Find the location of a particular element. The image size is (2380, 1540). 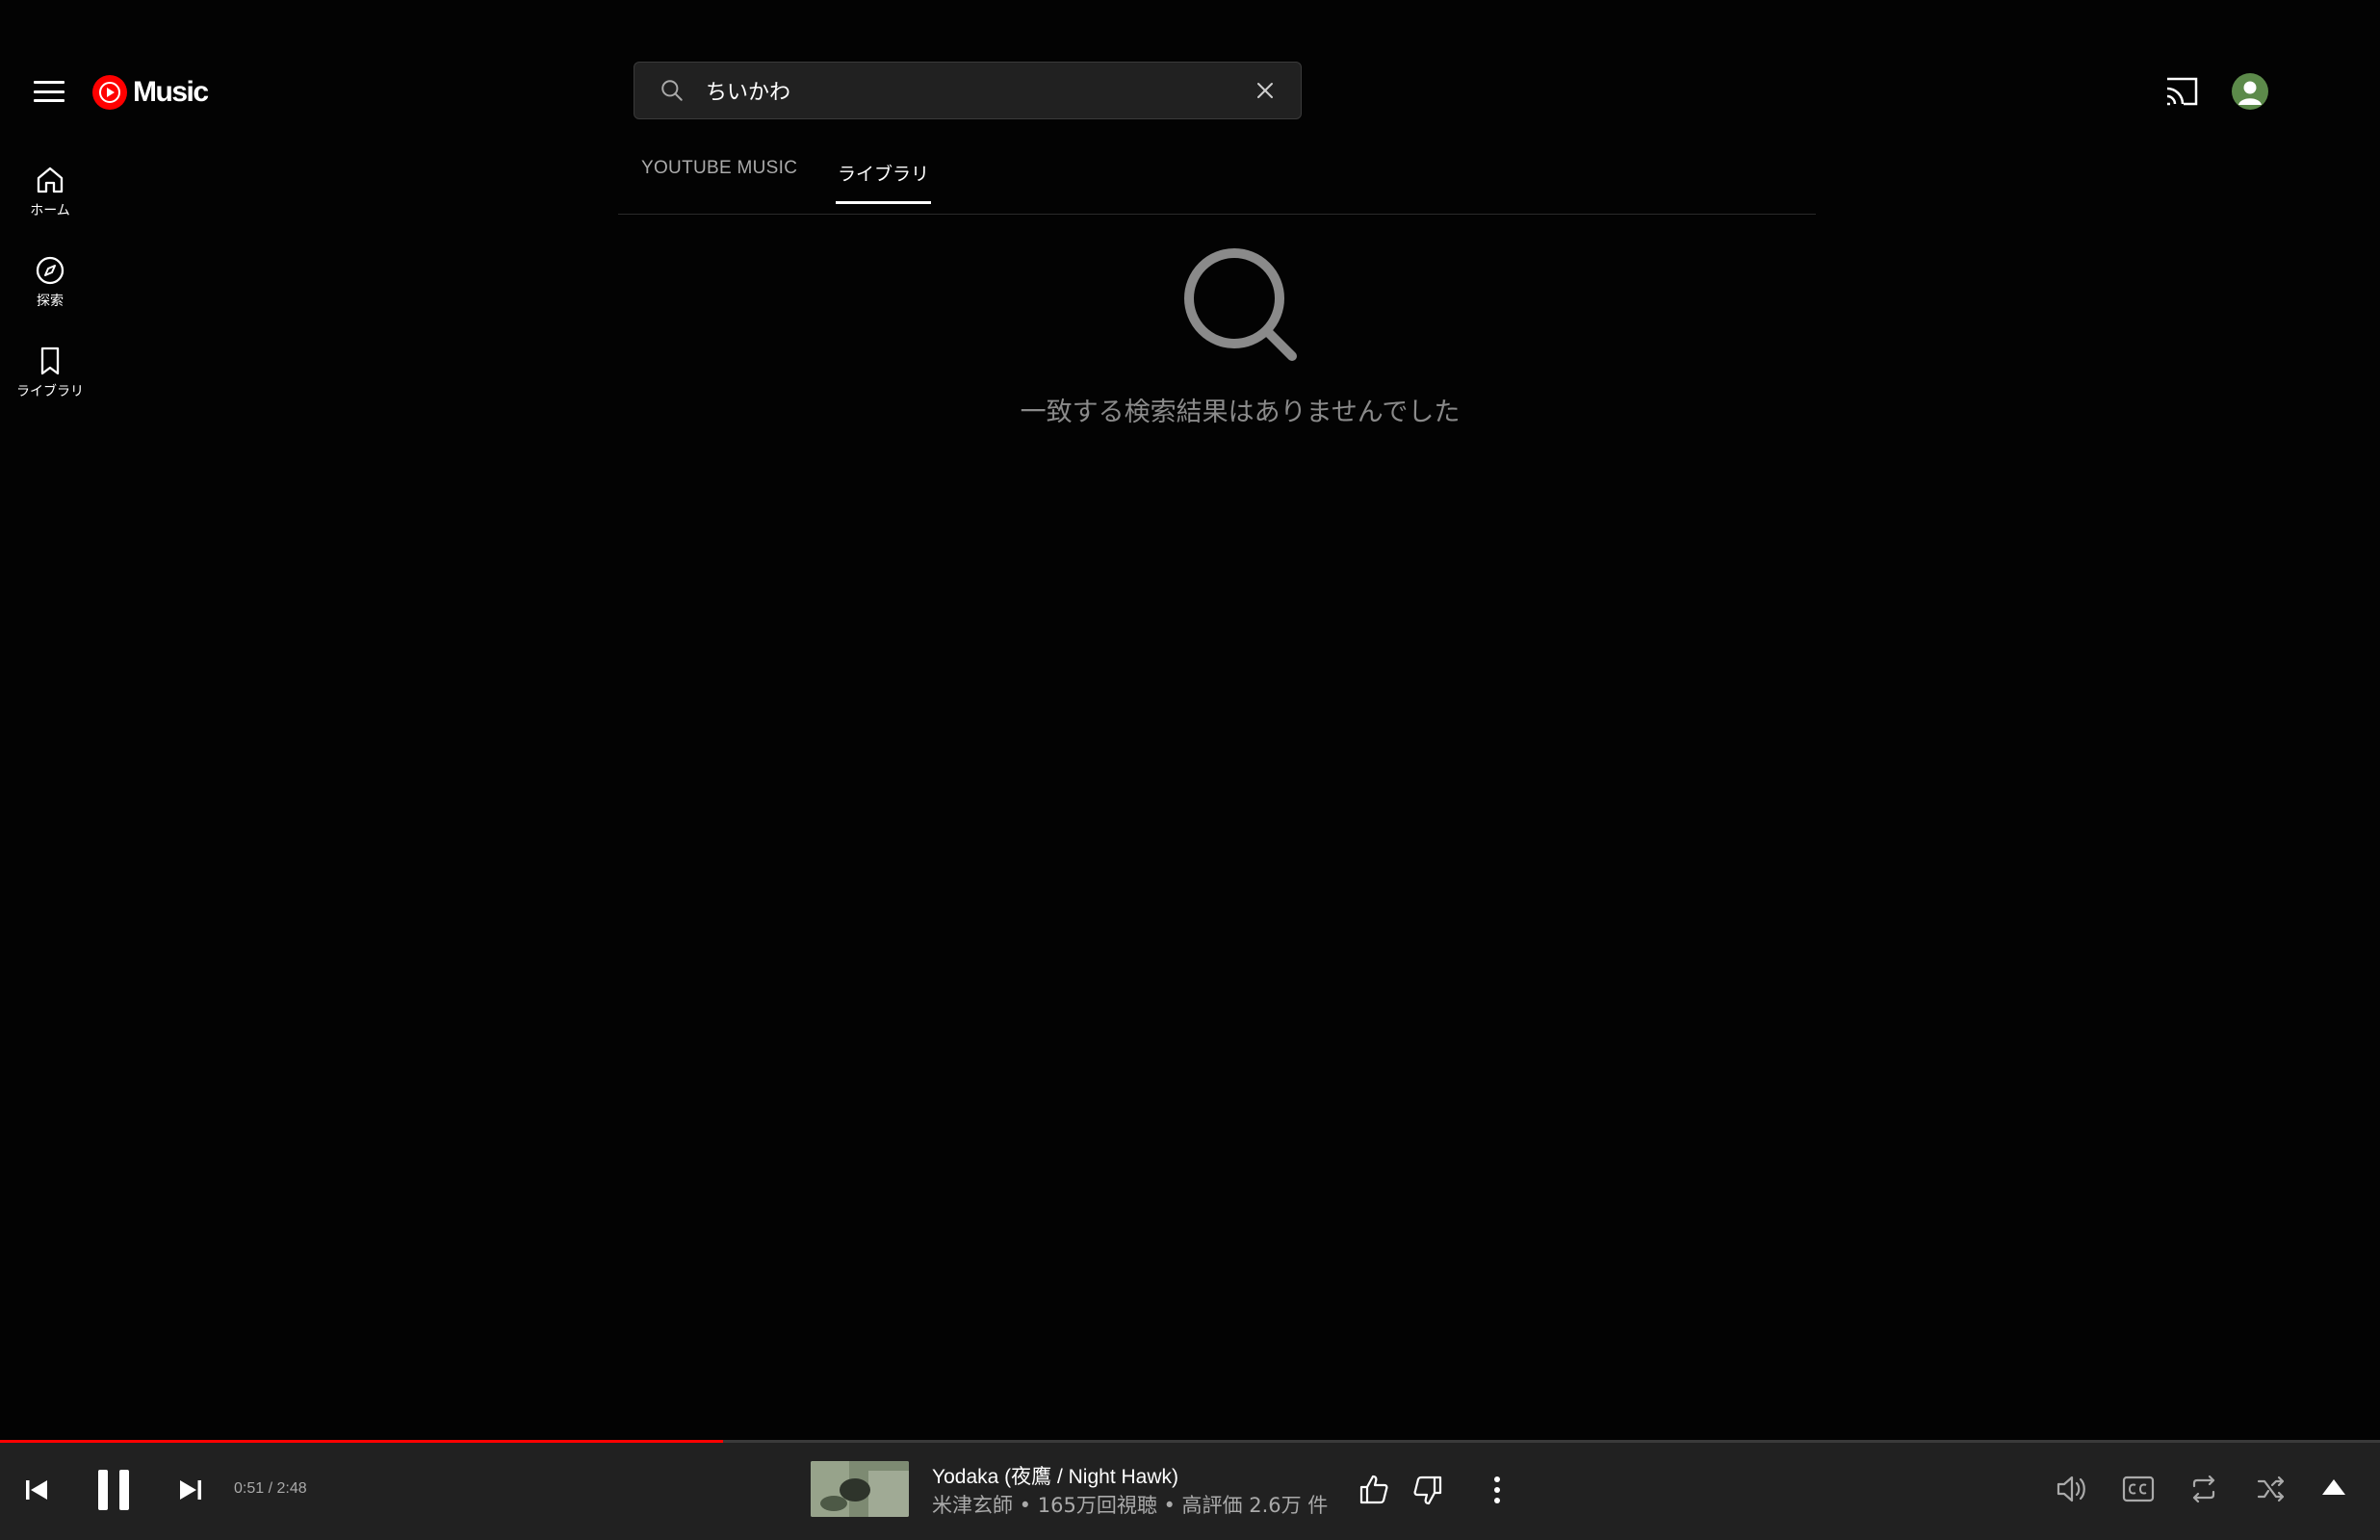

logo-text: Music is located at coordinates (171, 92).